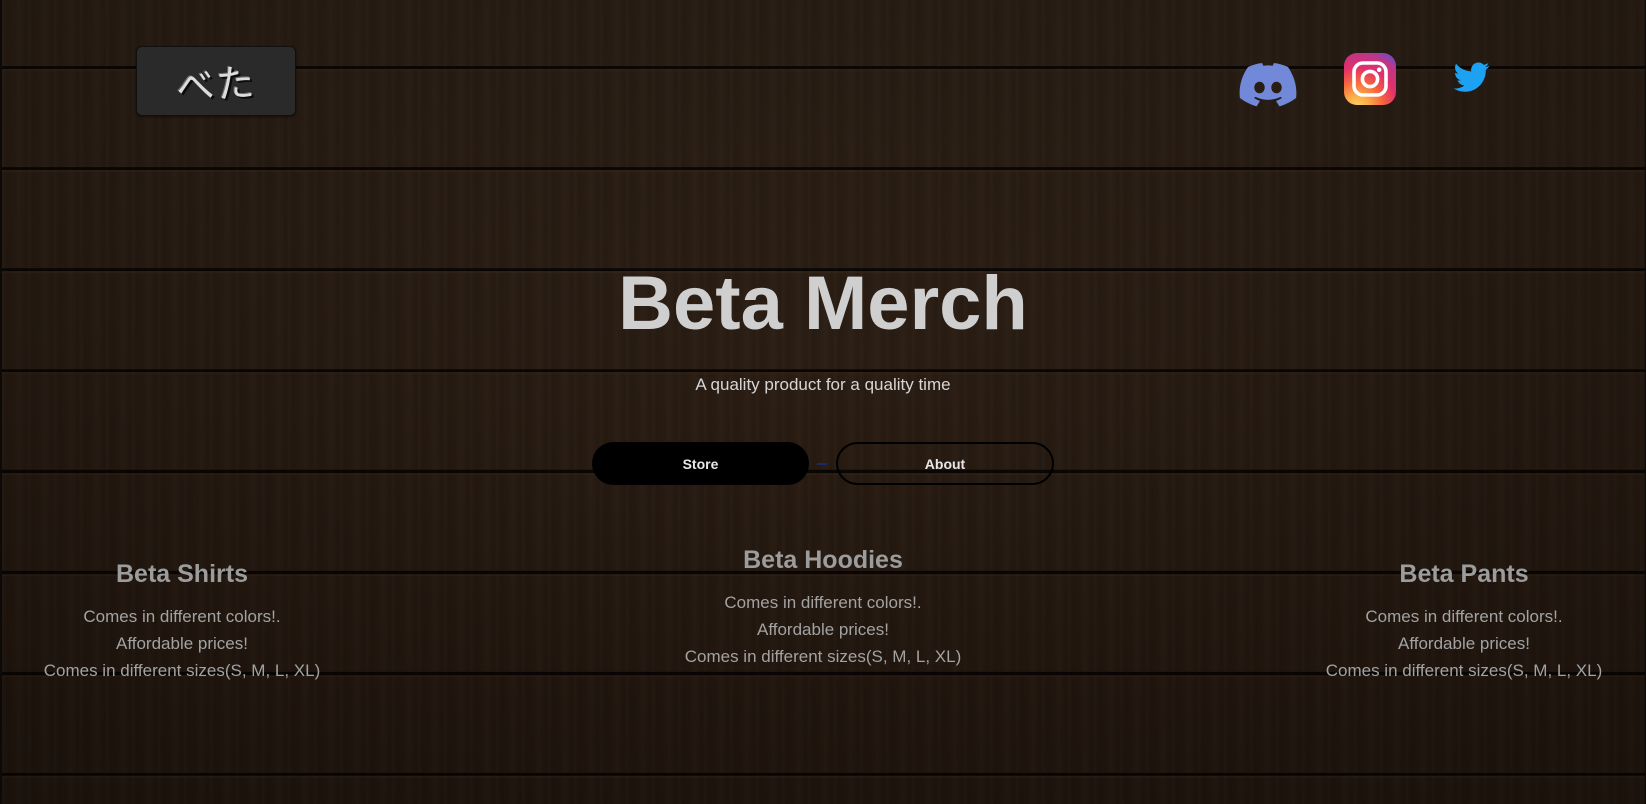 This screenshot has height=804, width=1646. Describe the element at coordinates (216, 84) in the screenshot. I see `logo-text: べた` at that location.